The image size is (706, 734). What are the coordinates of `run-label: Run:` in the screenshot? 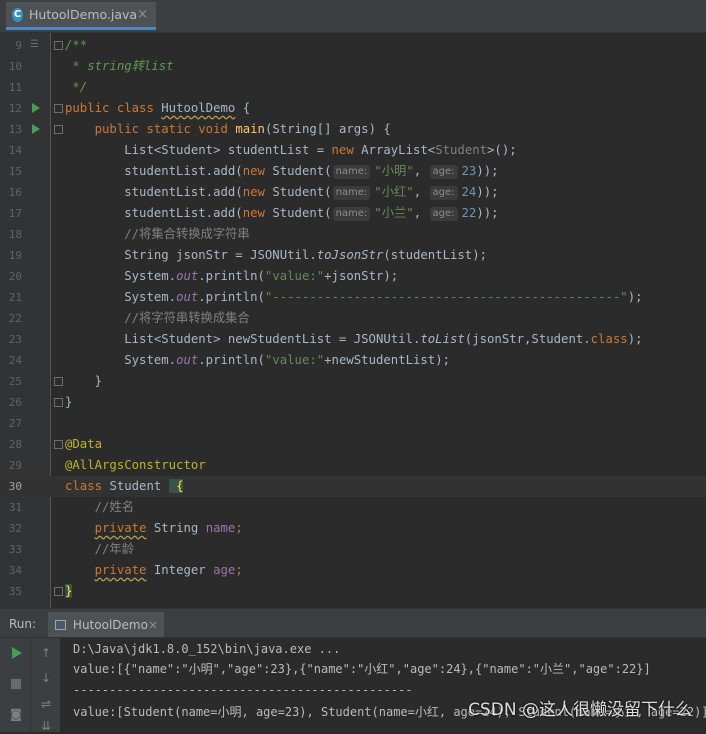 It's located at (23, 624).